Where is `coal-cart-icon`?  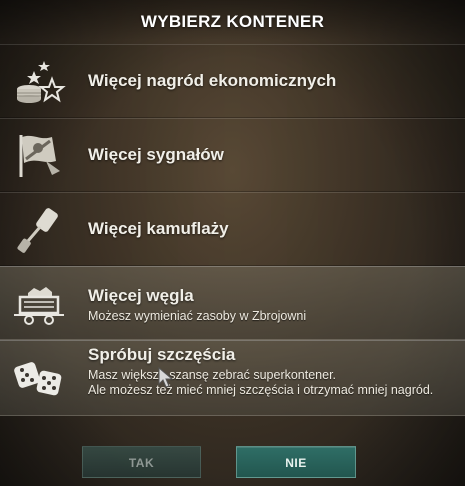 coal-cart-icon is located at coordinates (39, 303).